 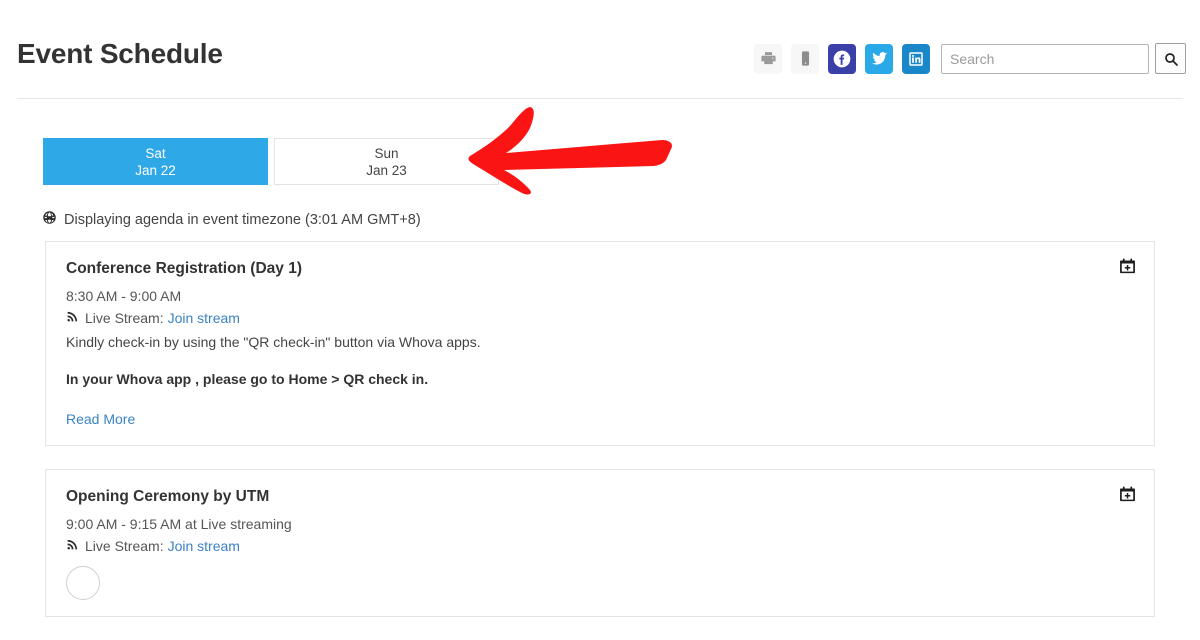 What do you see at coordinates (155, 170) in the screenshot?
I see `tab-date-label: Jan 22` at bounding box center [155, 170].